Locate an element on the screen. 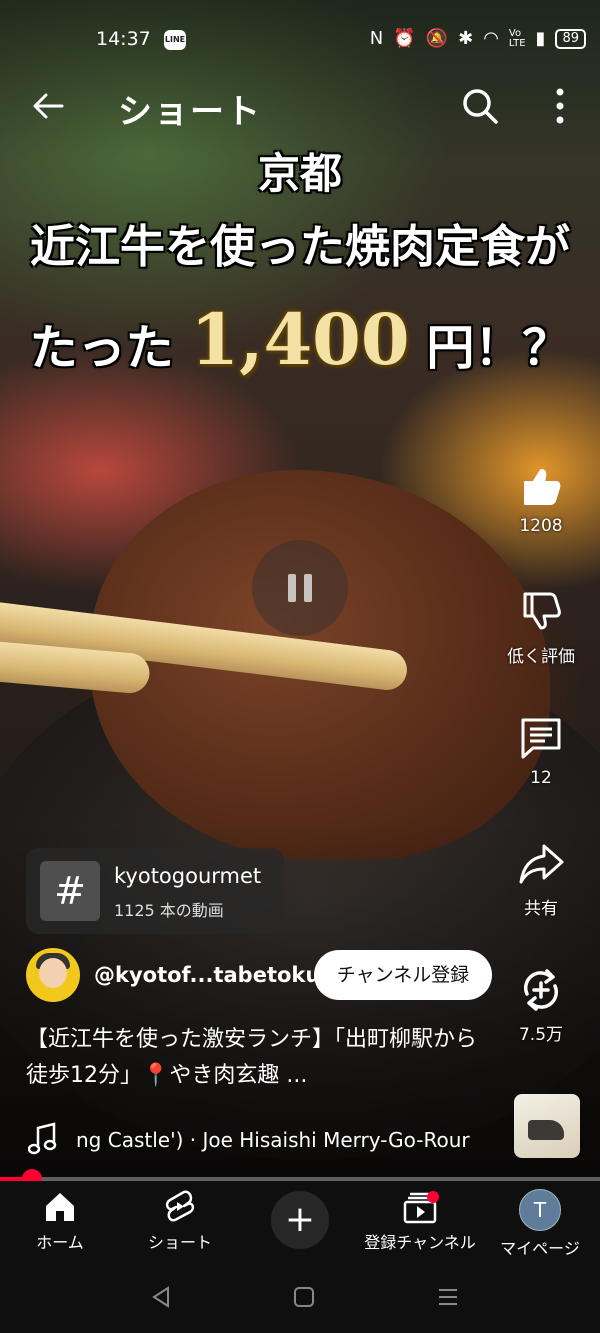  system-nav-bar is located at coordinates (300, 1299).